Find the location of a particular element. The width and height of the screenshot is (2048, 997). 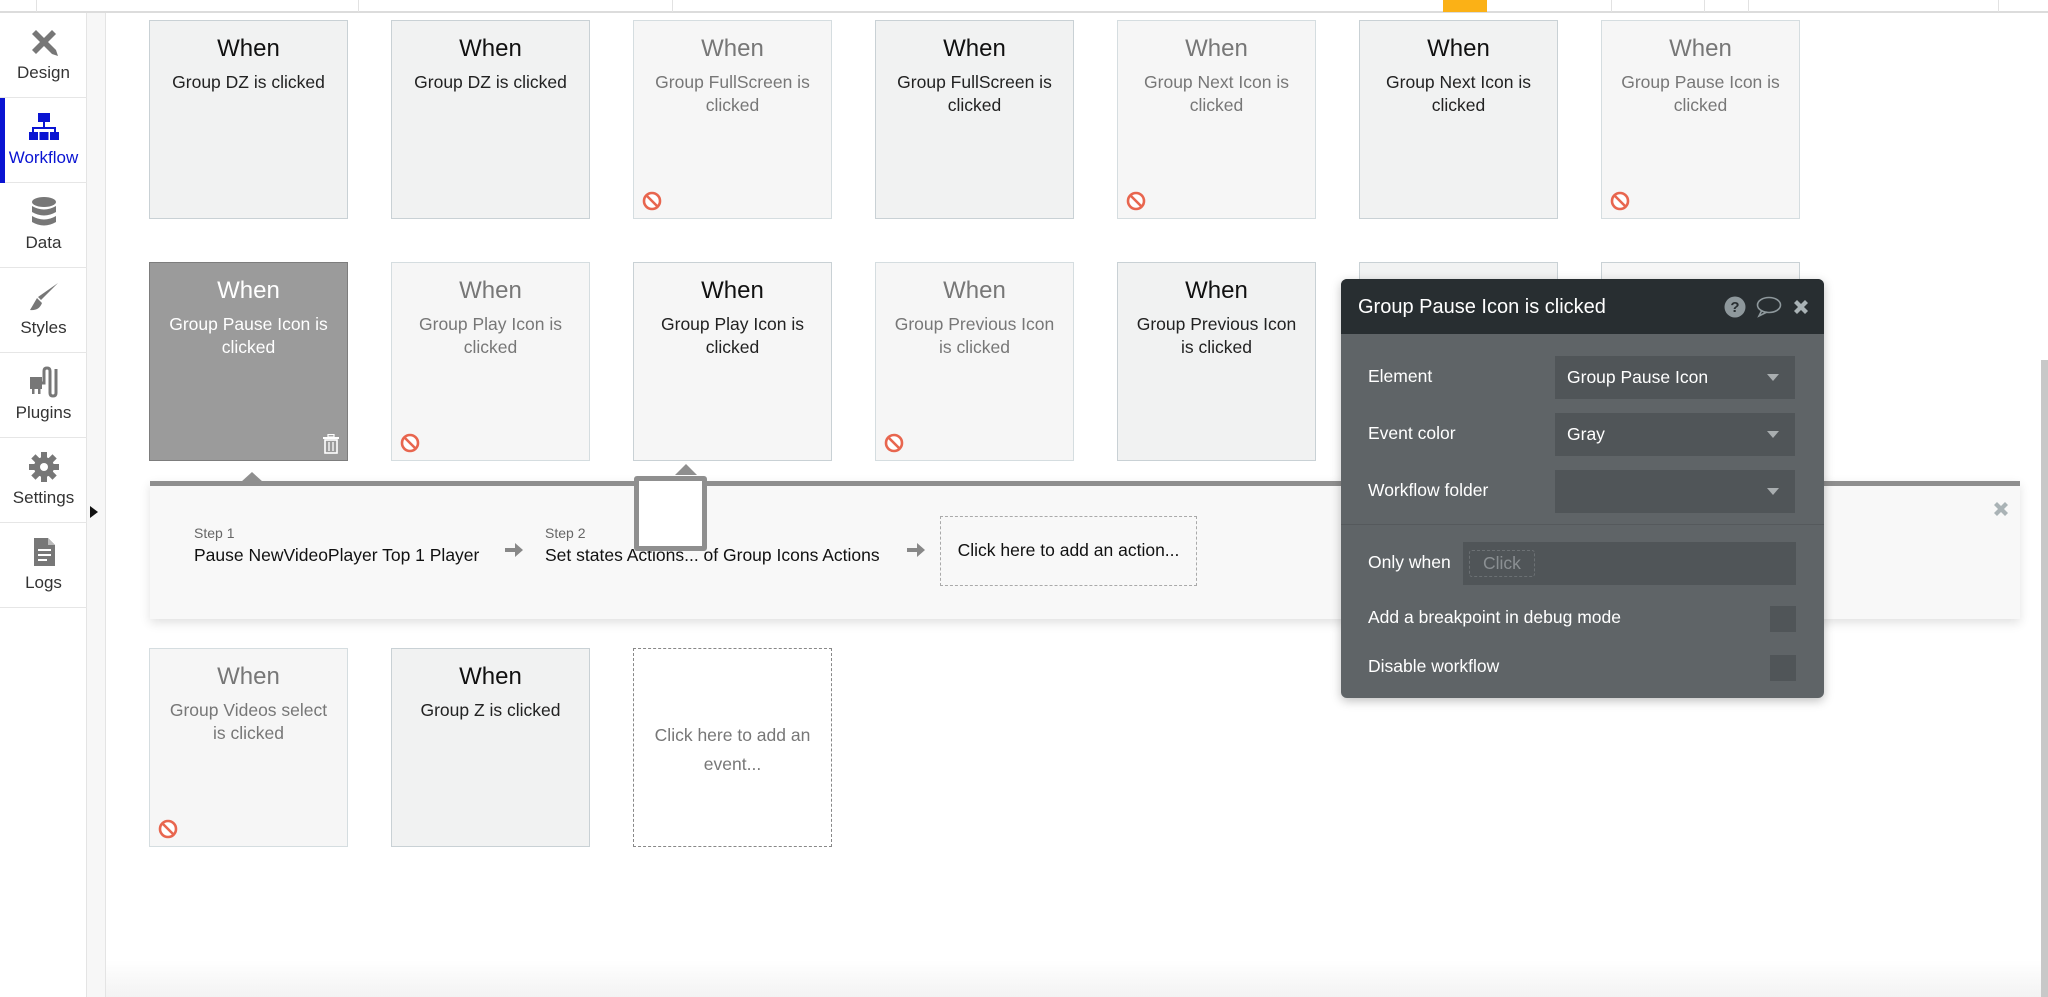

sidebar-item-label: Data is located at coordinates (43, 242).